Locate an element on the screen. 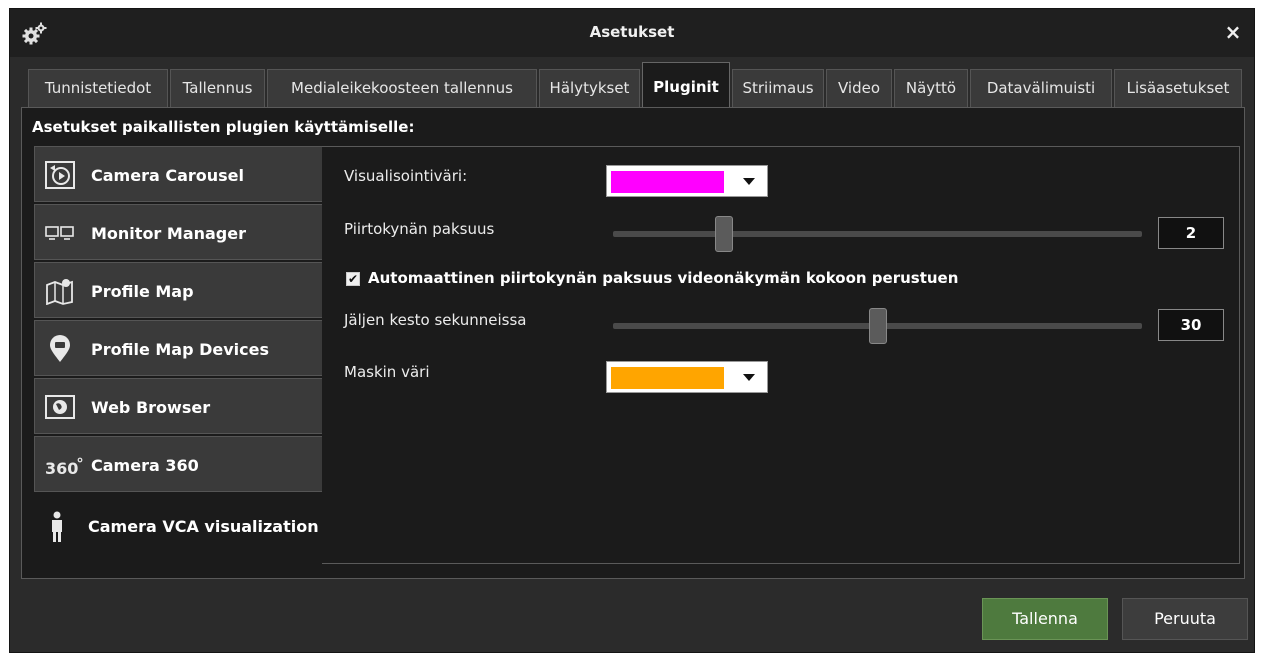 The height and width of the screenshot is (658, 1261). globe-icon is located at coordinates (60, 407).